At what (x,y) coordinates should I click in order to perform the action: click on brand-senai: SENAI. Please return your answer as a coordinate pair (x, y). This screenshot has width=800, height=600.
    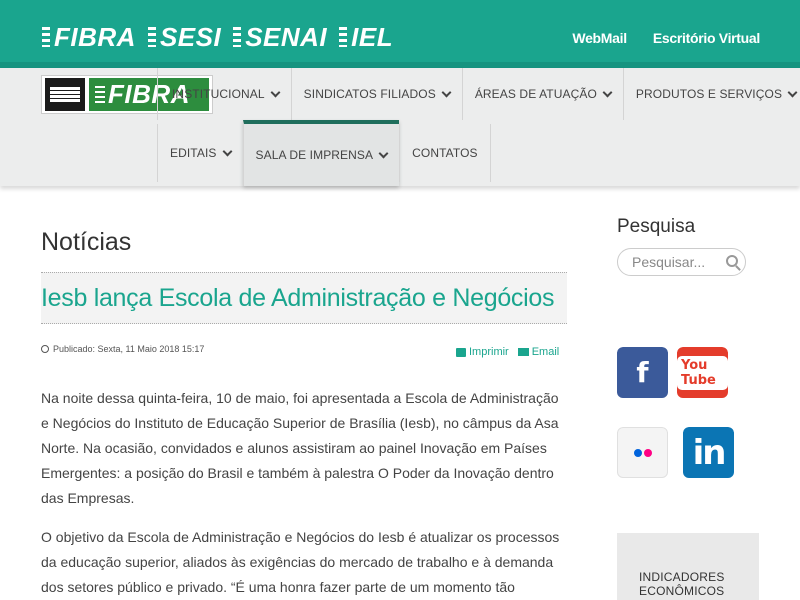
    Looking at the image, I should click on (280, 37).